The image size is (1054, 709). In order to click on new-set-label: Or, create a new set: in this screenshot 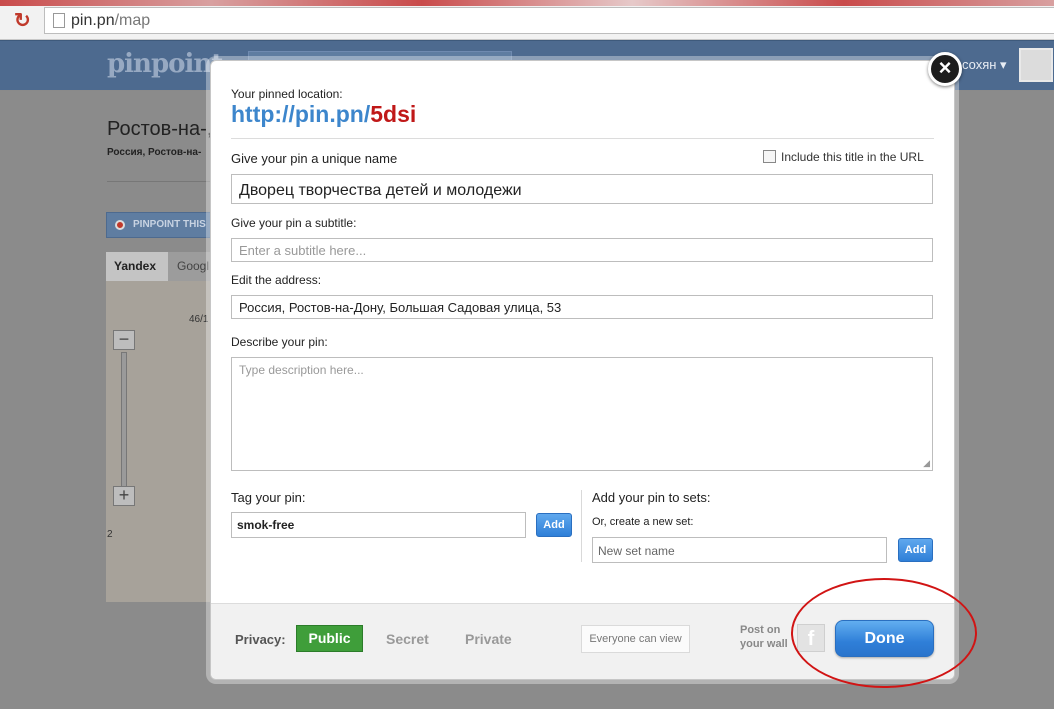, I will do `click(643, 522)`.